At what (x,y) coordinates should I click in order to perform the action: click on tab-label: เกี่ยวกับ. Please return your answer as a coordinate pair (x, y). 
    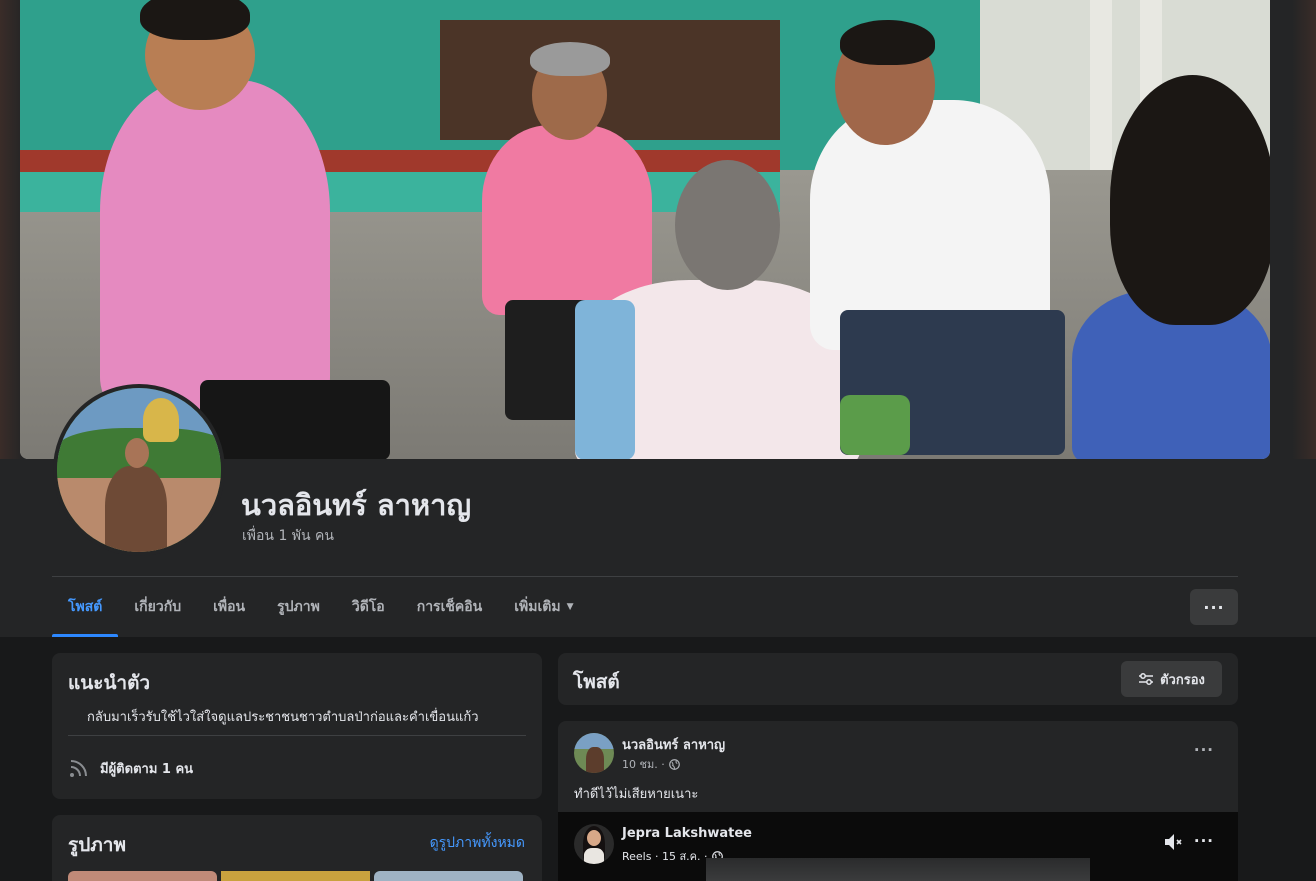
    Looking at the image, I should click on (158, 607).